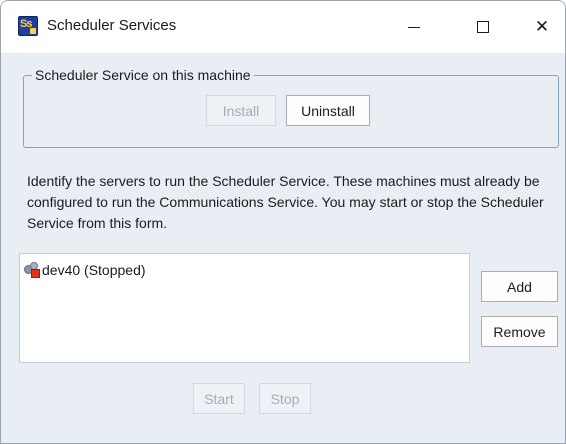 Image resolution: width=566 pixels, height=444 pixels. I want to click on close-button: ✕, so click(542, 27).